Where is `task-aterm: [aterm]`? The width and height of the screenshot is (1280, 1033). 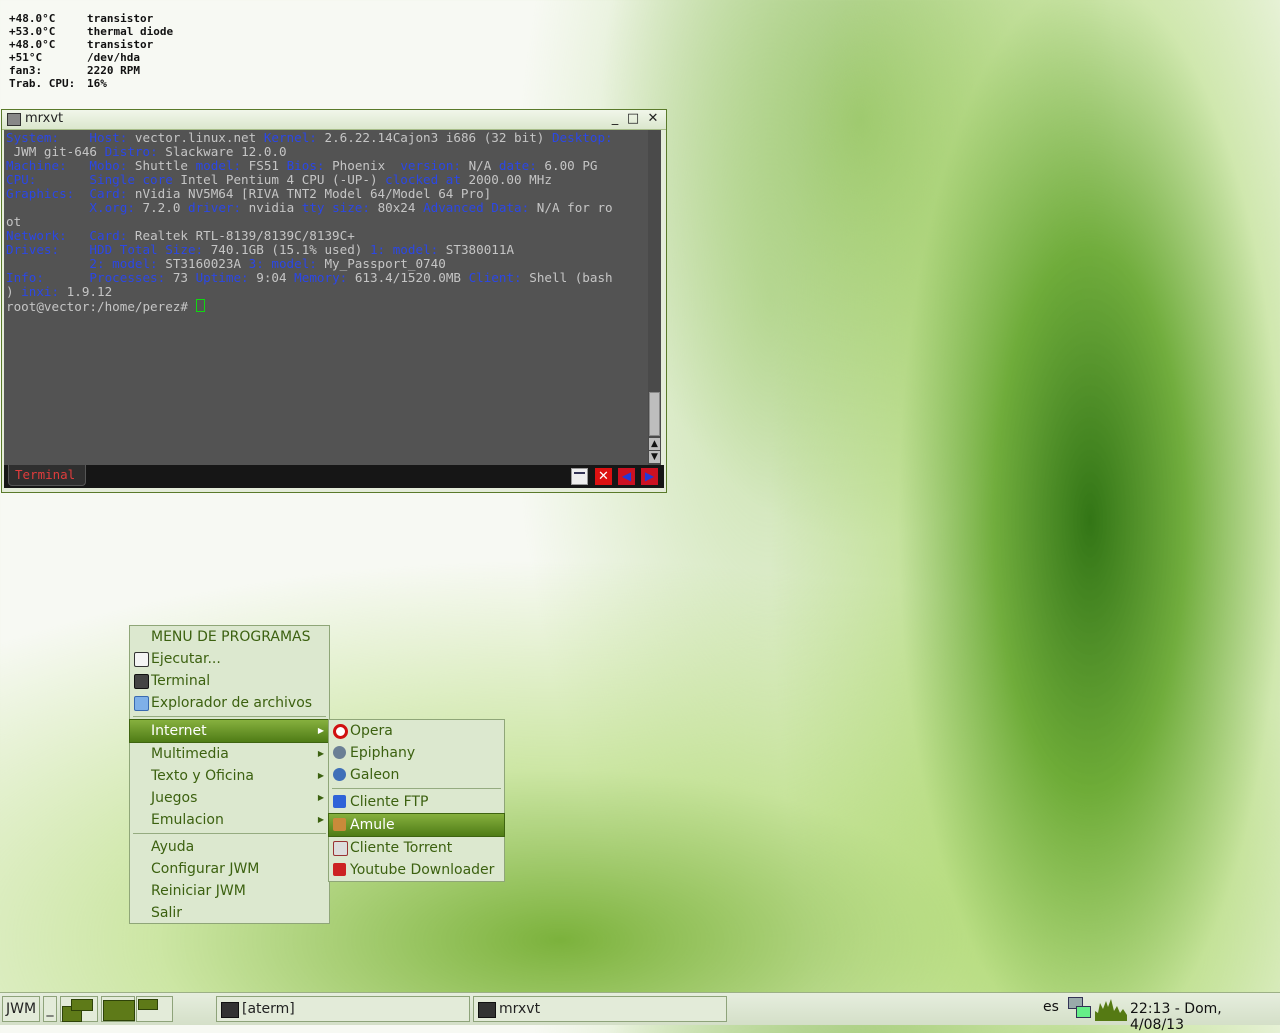
task-aterm: [aterm] is located at coordinates (343, 1009).